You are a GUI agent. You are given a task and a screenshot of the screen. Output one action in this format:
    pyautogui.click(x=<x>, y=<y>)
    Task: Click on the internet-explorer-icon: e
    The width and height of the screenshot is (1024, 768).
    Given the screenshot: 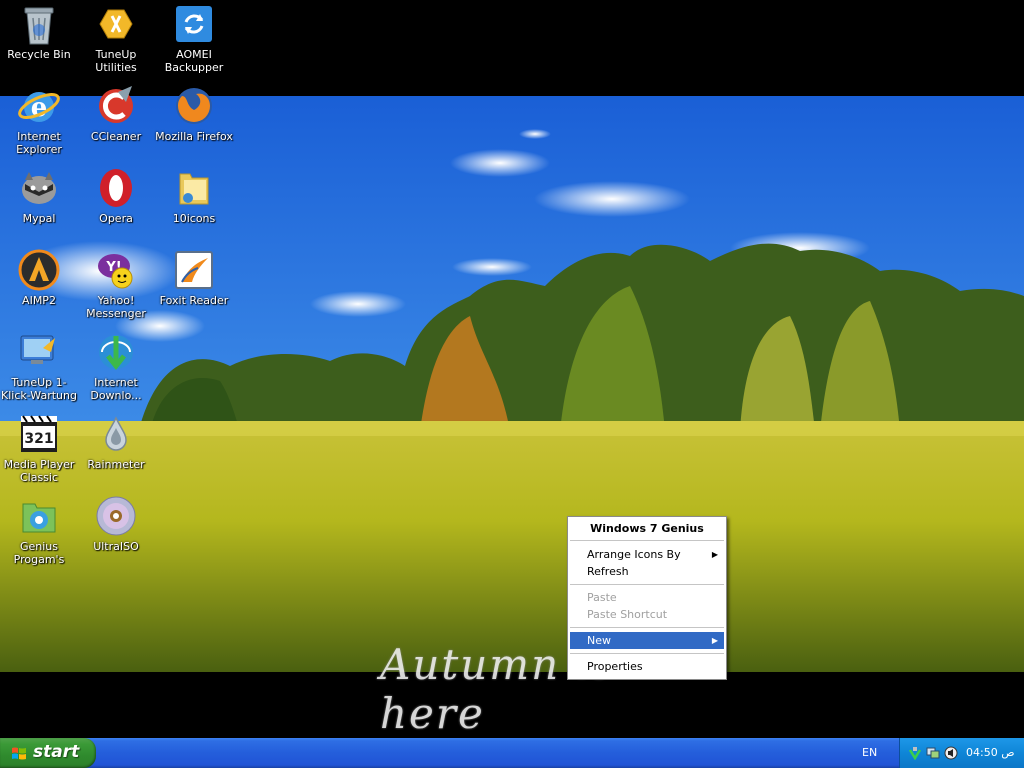 What is the action you would take?
    pyautogui.click(x=39, y=107)
    